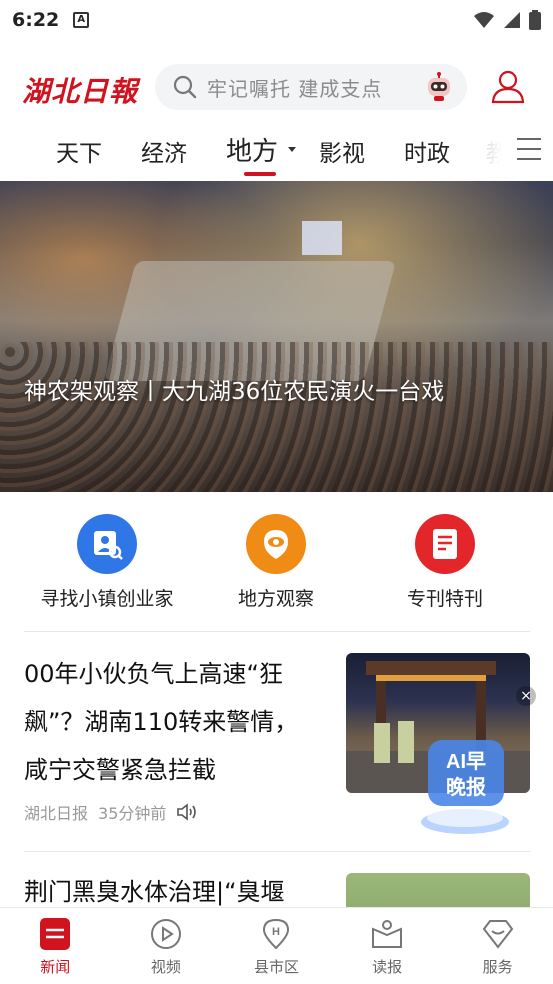 The width and height of the screenshot is (553, 984). Describe the element at coordinates (439, 87) in the screenshot. I see `robot-assistant-icon` at that location.